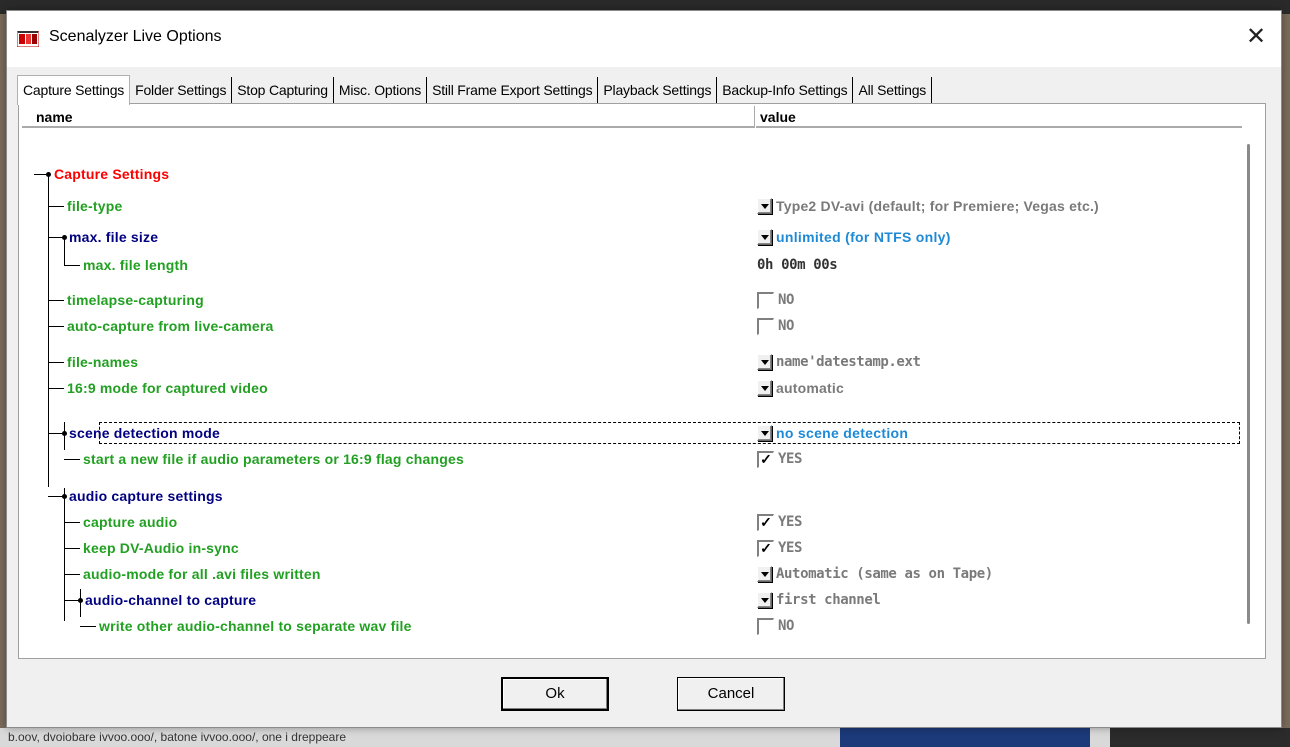 Image resolution: width=1290 pixels, height=747 pixels. What do you see at coordinates (380, 90) in the screenshot?
I see `tab-misc-options: Misc. Options` at bounding box center [380, 90].